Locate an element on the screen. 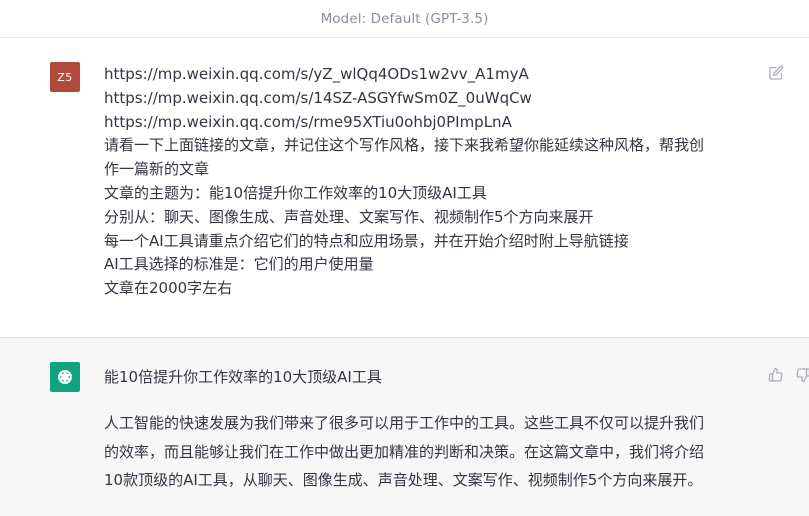 This screenshot has height=516, width=809. user-avatar: Z5 is located at coordinates (65, 77).